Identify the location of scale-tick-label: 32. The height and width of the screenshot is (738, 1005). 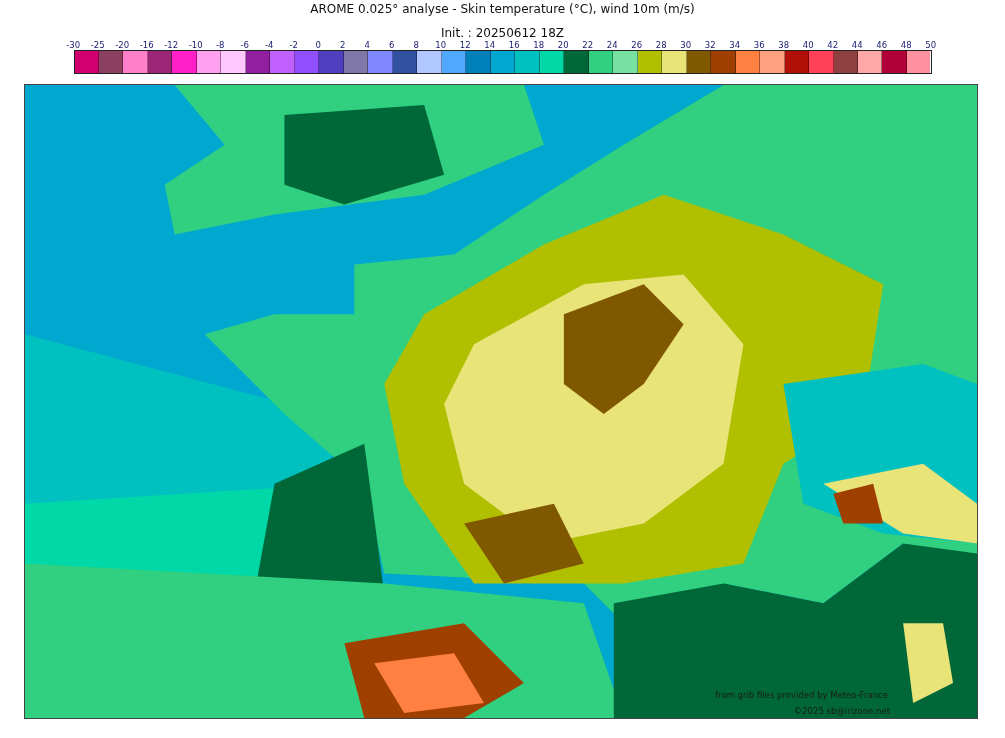
(710, 45).